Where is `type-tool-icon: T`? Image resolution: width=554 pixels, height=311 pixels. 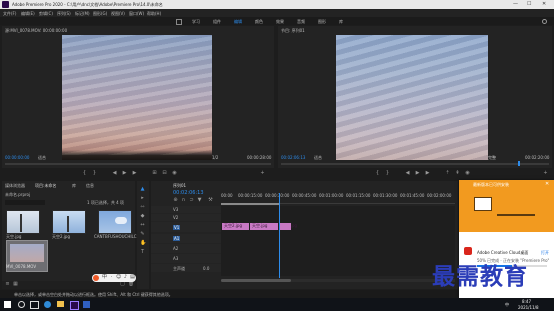
type-tool-icon: T is located at coordinates (142, 252).